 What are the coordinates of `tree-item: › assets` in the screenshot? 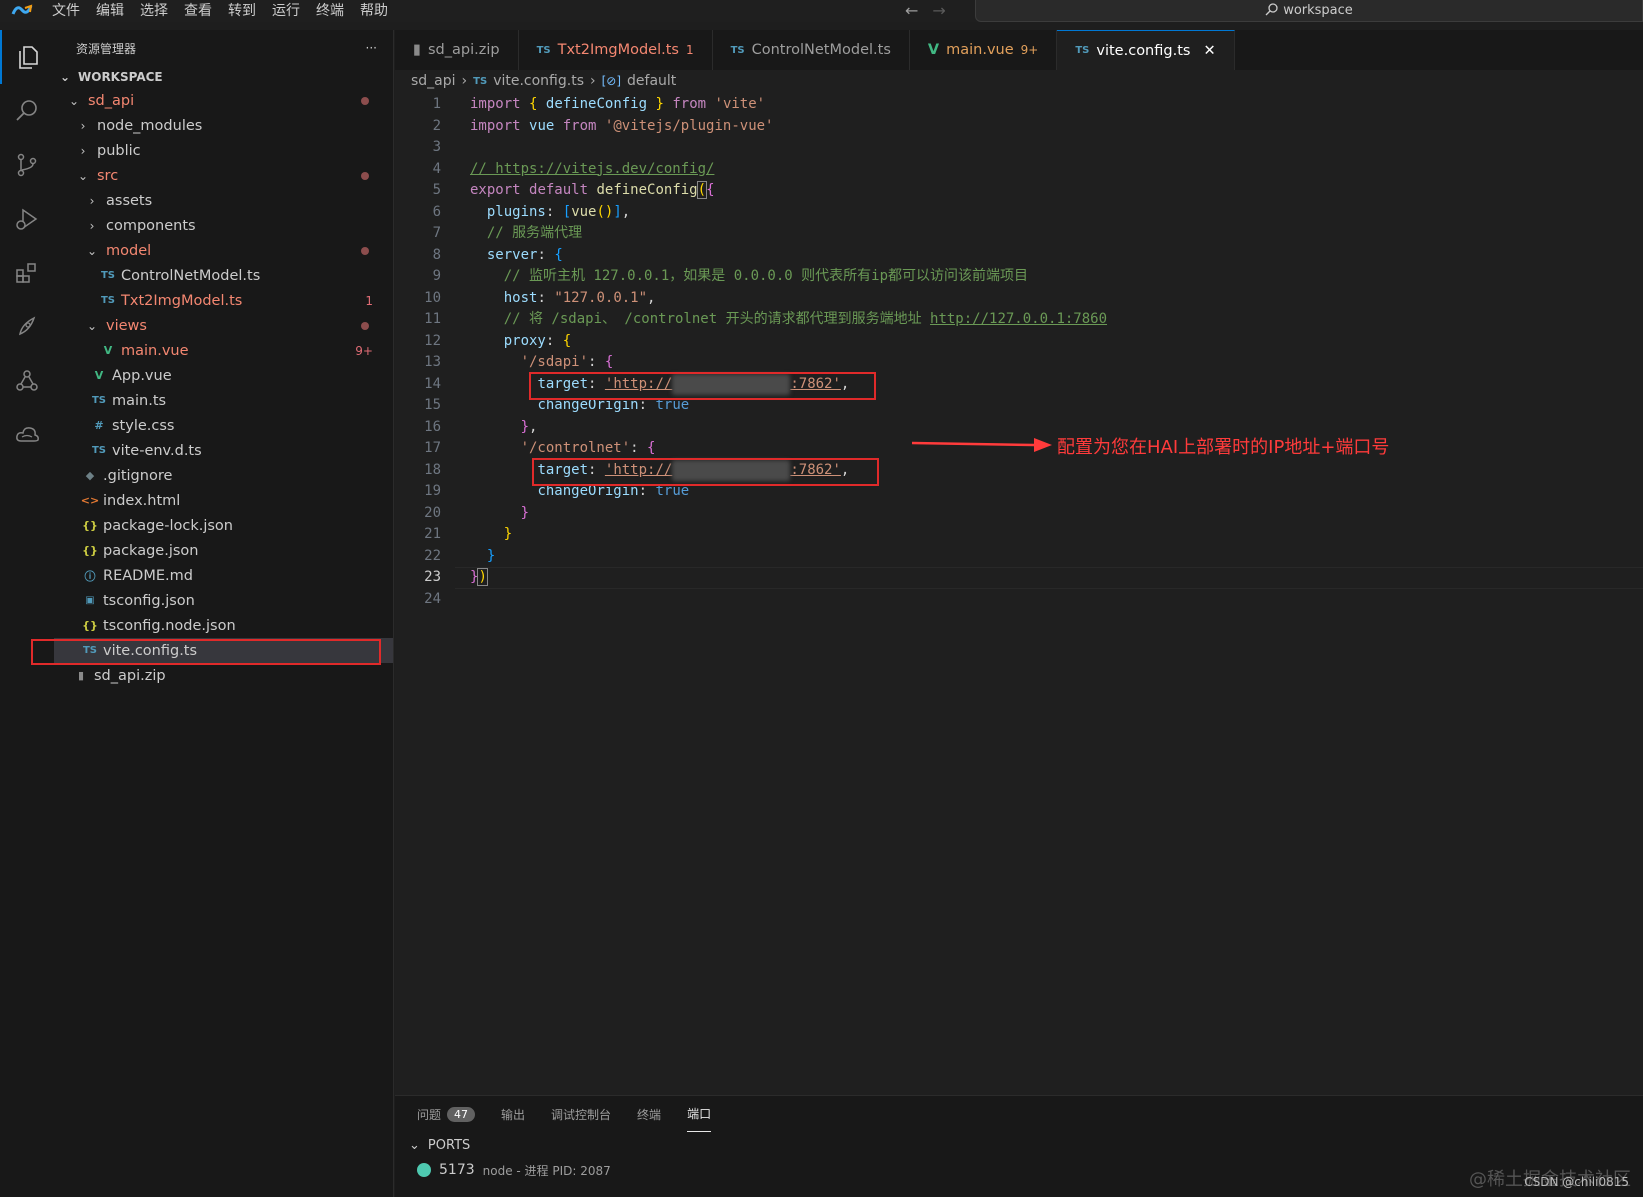 It's located at (223, 200).